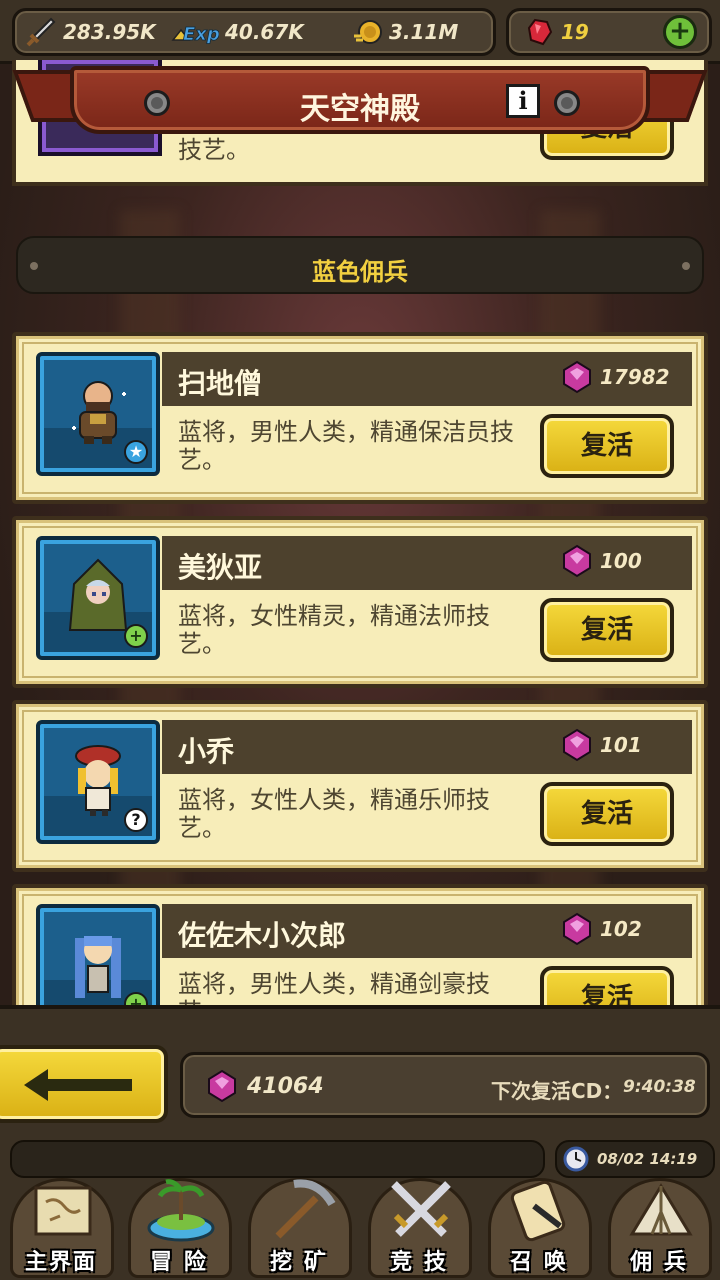 This screenshot has height=1280, width=720. I want to click on resource-bar: 283.95K Exp 40.67K 3.11M 19 +, so click(360, 32).